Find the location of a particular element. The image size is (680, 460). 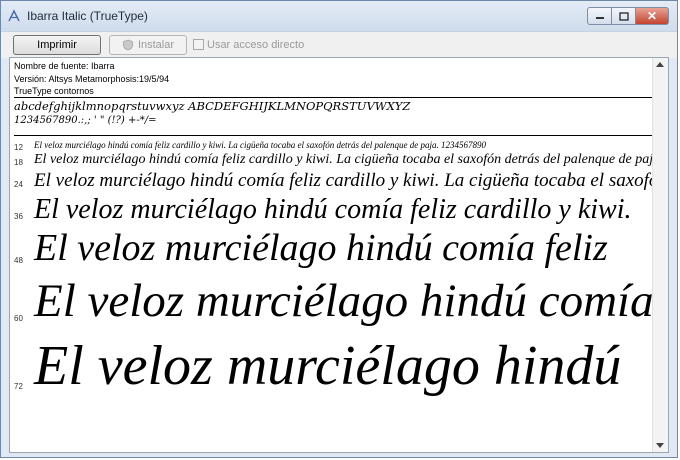

maximize-icon is located at coordinates (623, 16).